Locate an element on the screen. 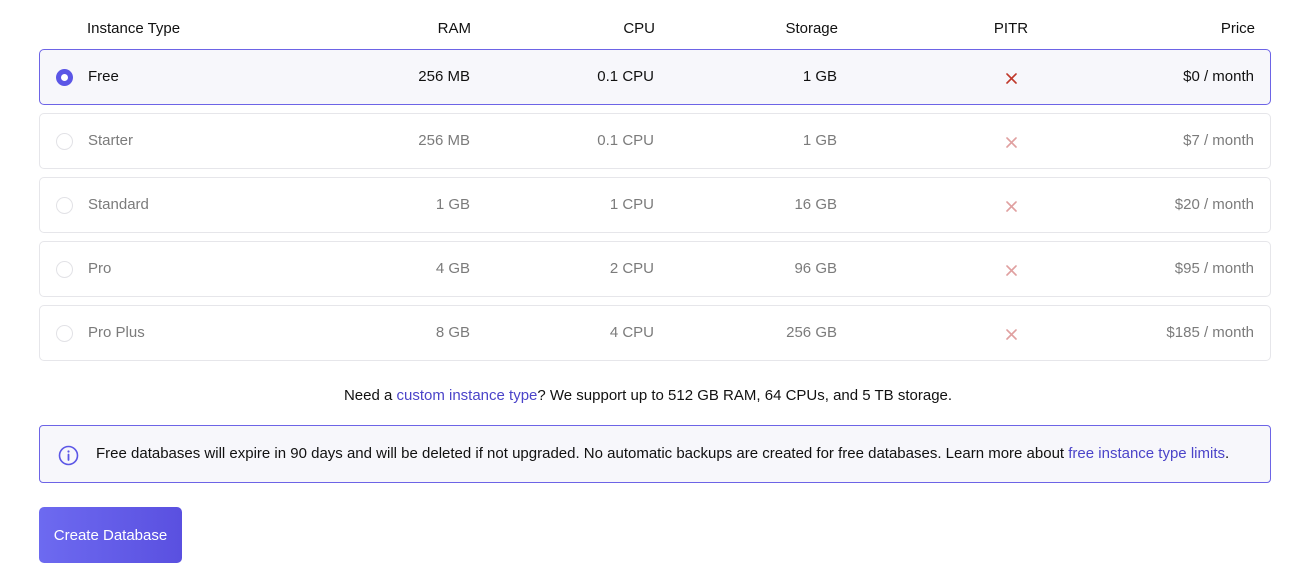 This screenshot has width=1296, height=571. instance-ram: 4 GB is located at coordinates (452, 268).